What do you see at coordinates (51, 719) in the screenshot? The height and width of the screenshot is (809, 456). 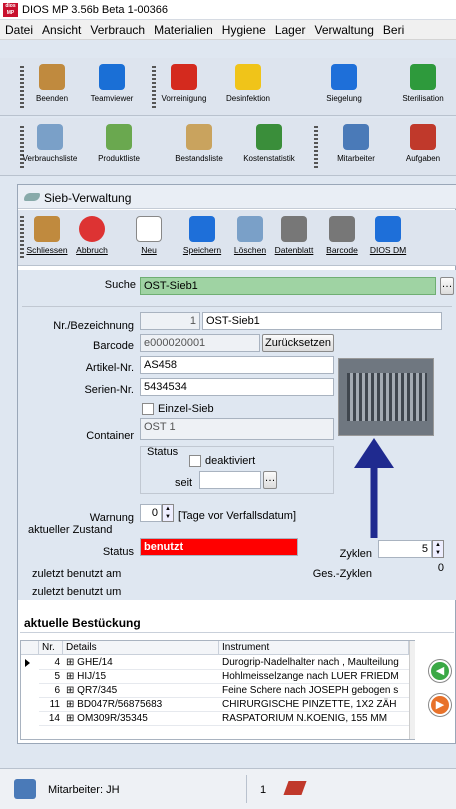 I see `table-row: 14` at bounding box center [51, 719].